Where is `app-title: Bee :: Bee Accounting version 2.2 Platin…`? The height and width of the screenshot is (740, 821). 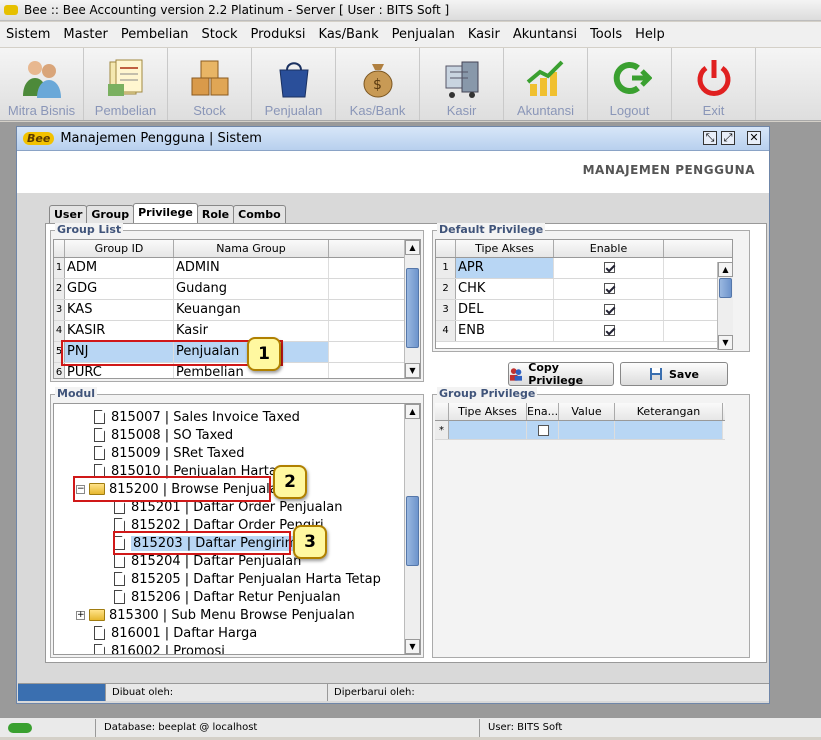
app-title: Bee :: Bee Accounting version 2.2 Platin… is located at coordinates (237, 10).